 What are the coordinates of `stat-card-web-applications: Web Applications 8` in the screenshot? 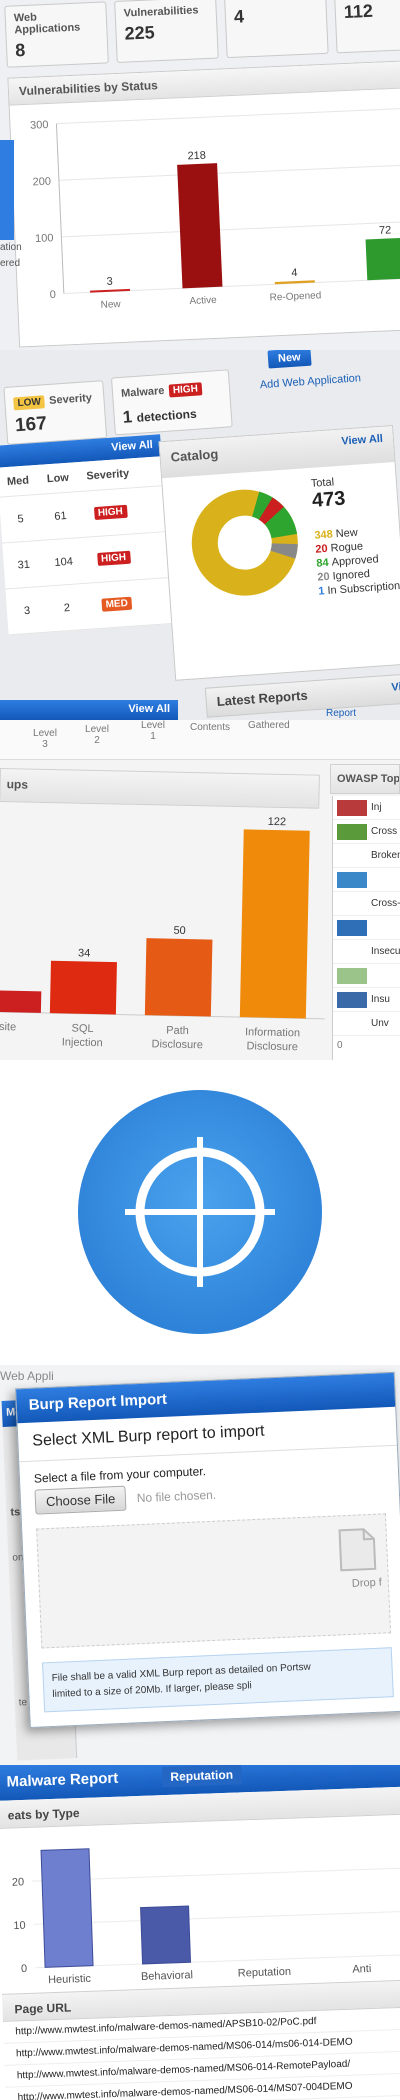 It's located at (56, 34).